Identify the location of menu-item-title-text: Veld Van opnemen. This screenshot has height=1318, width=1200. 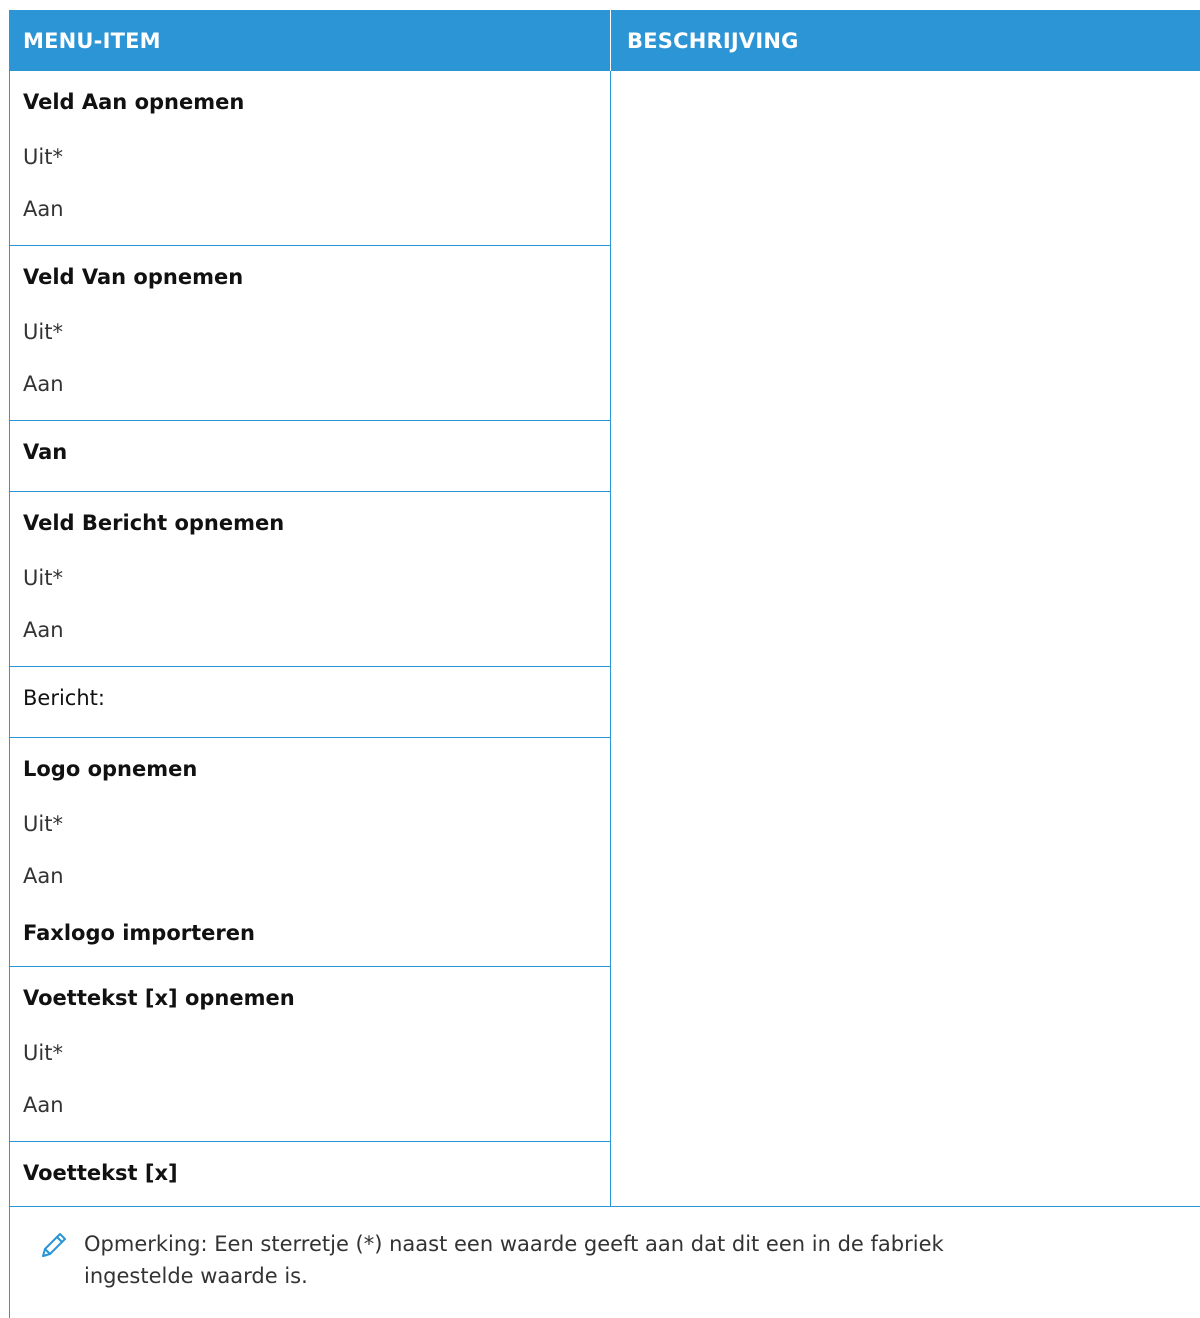
(133, 277).